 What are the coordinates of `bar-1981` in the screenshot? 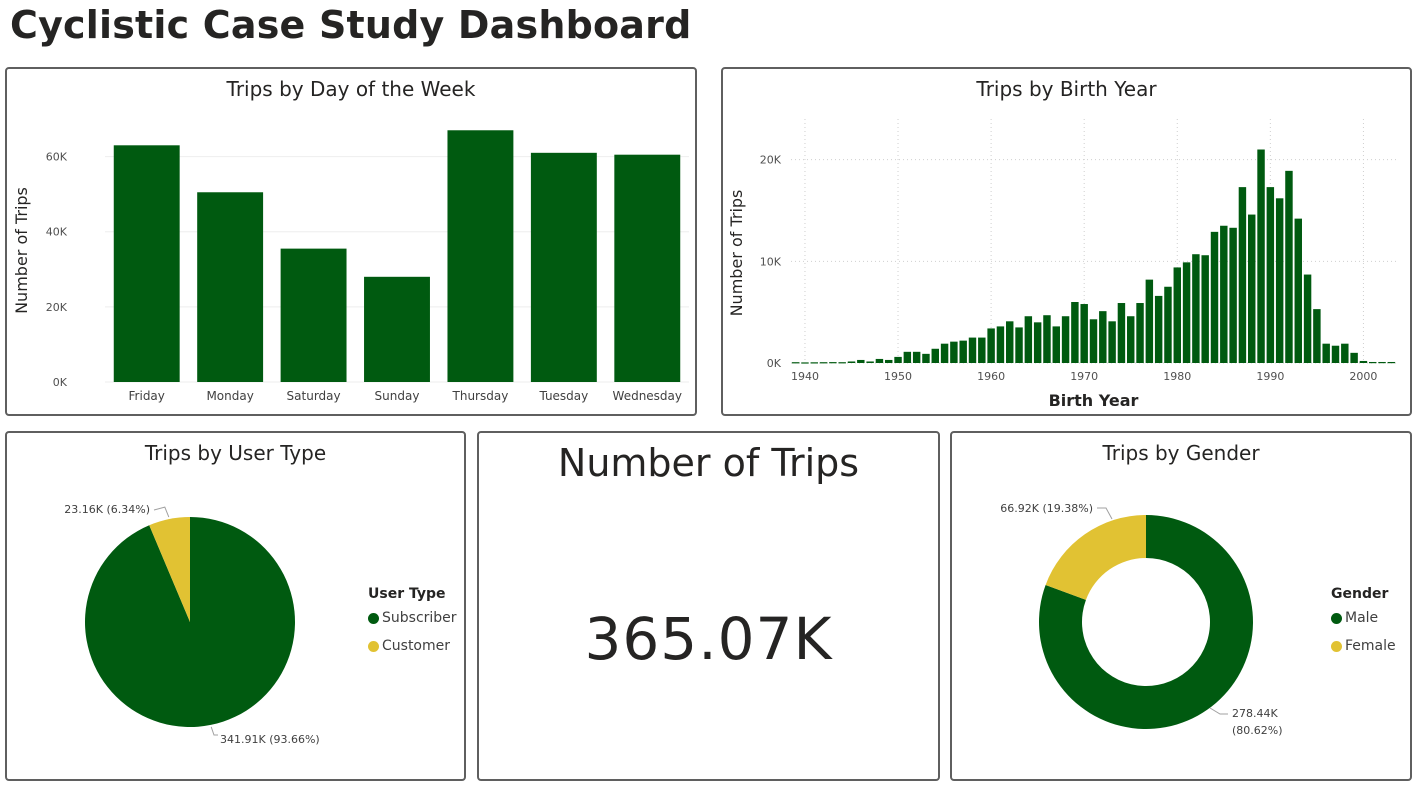 It's located at (1186, 312).